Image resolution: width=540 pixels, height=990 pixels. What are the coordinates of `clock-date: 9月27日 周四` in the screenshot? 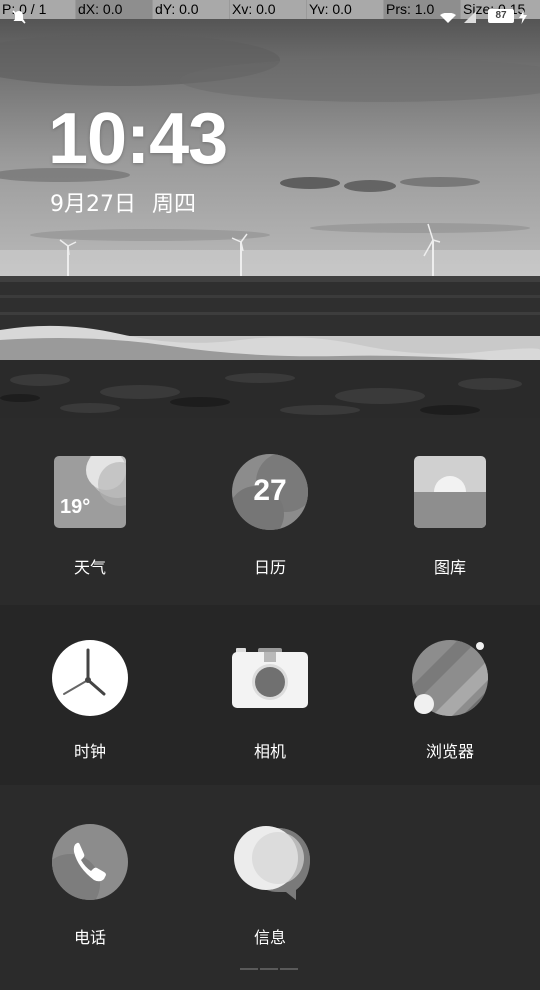 It's located at (123, 202).